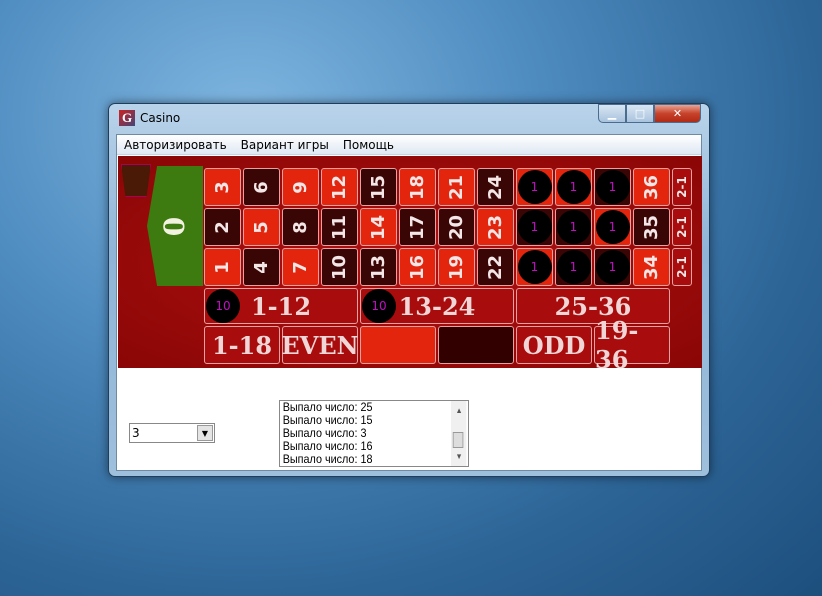  Describe the element at coordinates (617, 345) in the screenshot. I see `bet-outside-5-label: 19-36` at that location.